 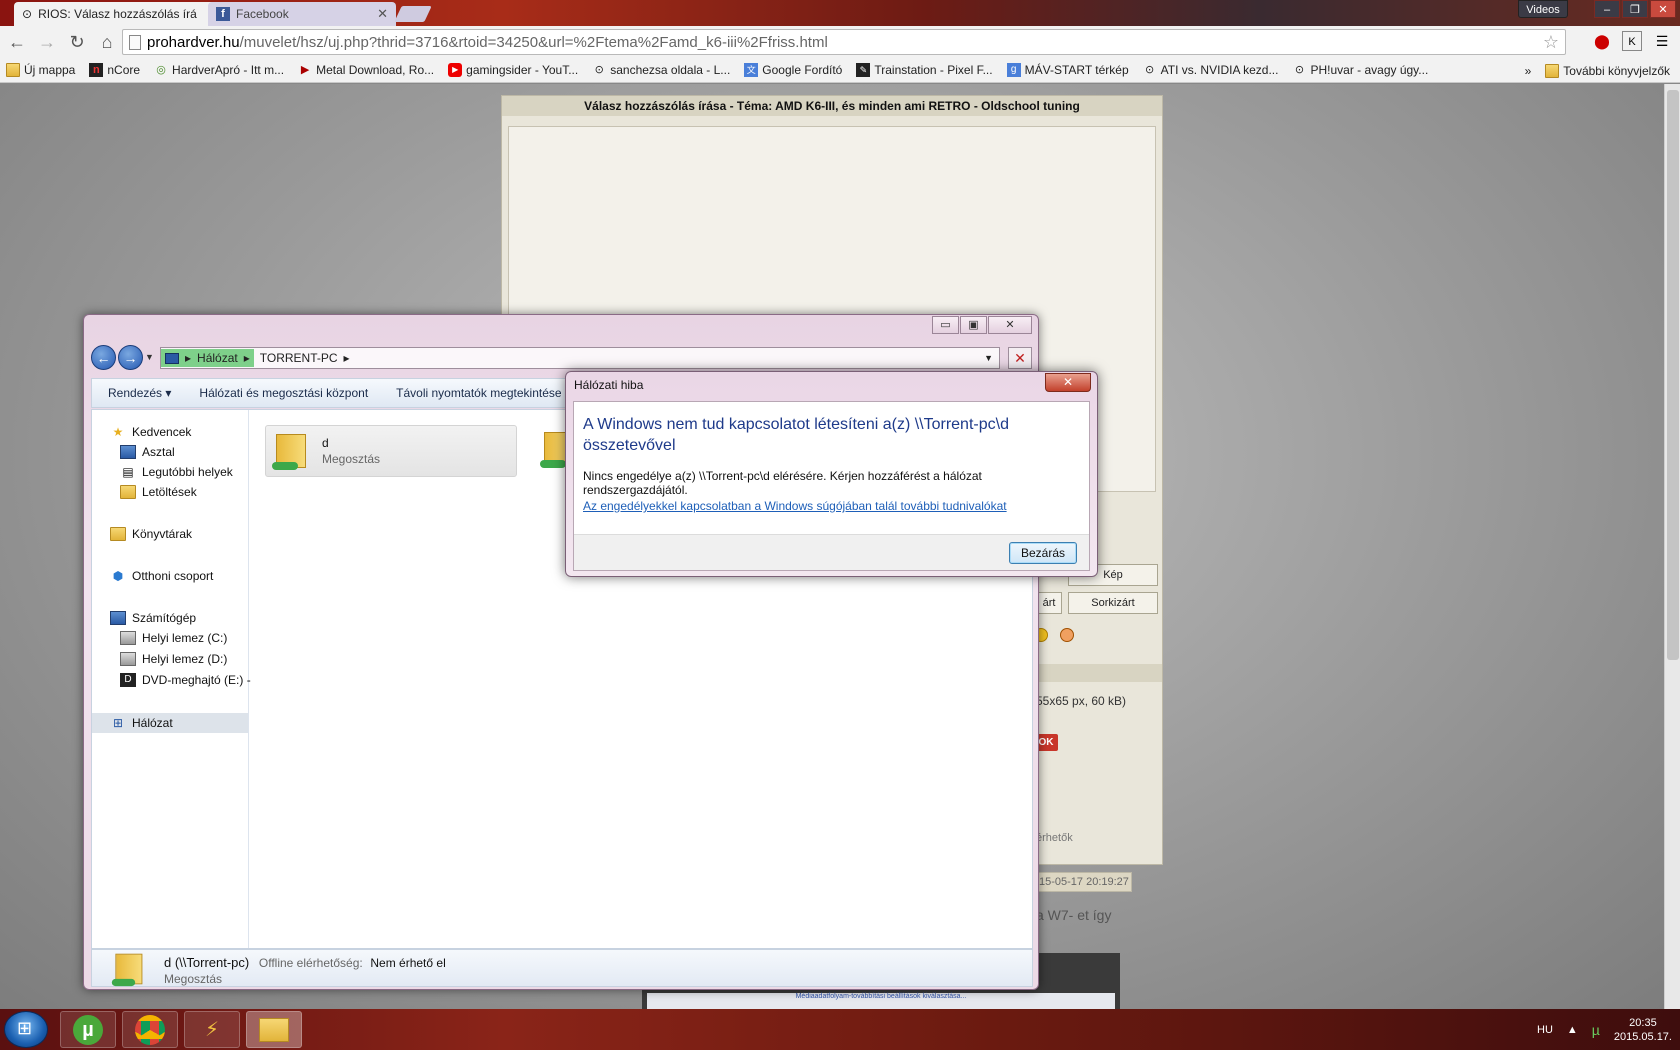 I want to click on winamp-icon: ⚡, so click(x=212, y=1030).